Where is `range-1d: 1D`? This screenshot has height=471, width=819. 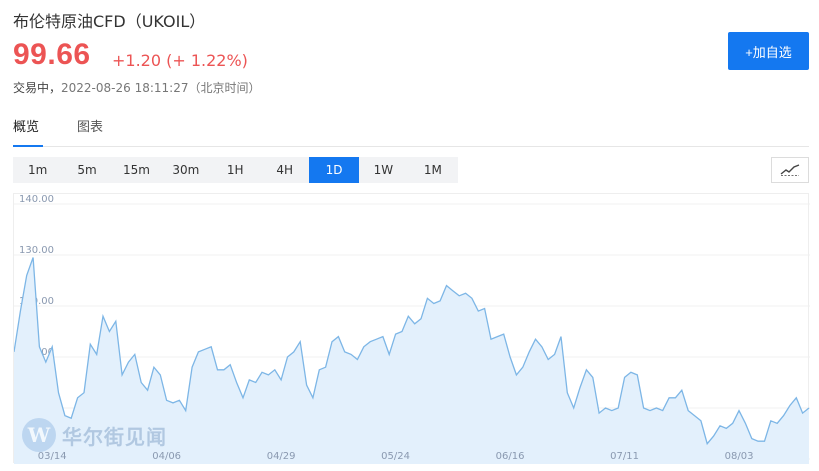
range-1d: 1D is located at coordinates (334, 170).